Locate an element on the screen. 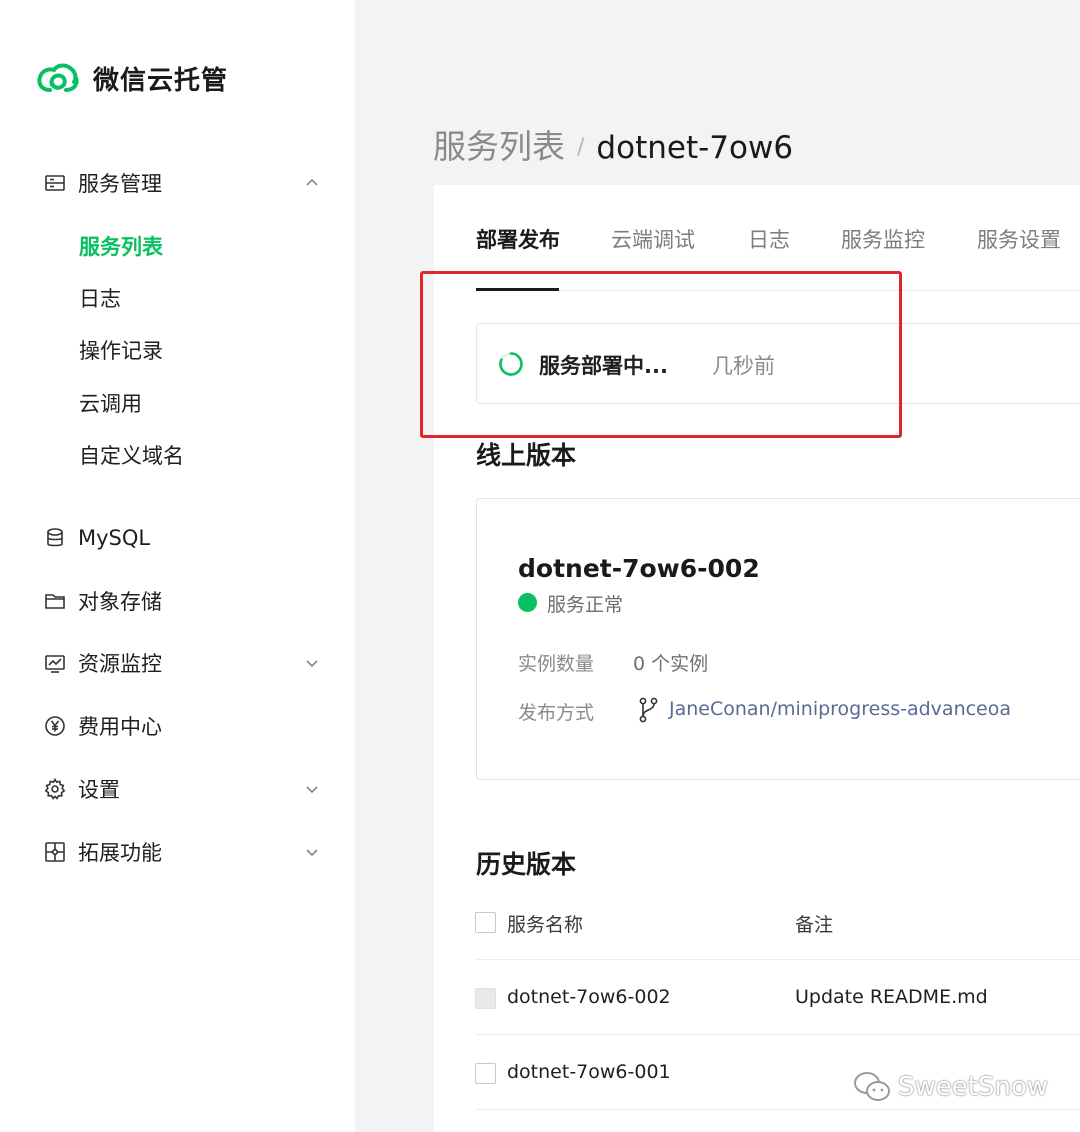 The height and width of the screenshot is (1132, 1080). breadcrumb-parent-link: 服务列表 is located at coordinates (499, 144).